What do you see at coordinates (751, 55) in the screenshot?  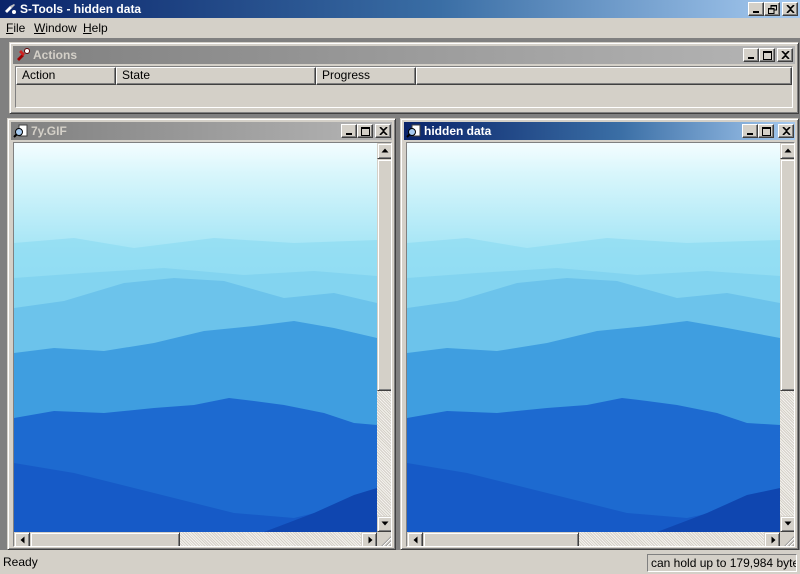 I see `actions-minimize-button` at bounding box center [751, 55].